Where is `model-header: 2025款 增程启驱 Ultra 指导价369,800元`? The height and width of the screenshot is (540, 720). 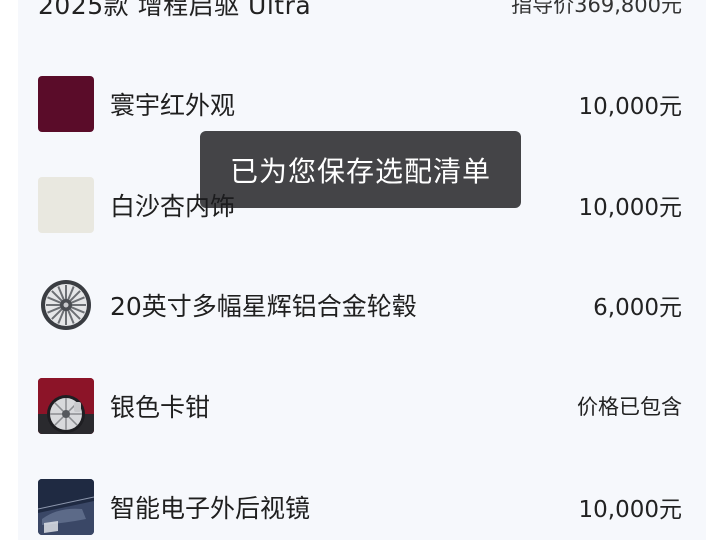 model-header: 2025款 增程启驱 Ultra 指导价369,800元 is located at coordinates (360, 11).